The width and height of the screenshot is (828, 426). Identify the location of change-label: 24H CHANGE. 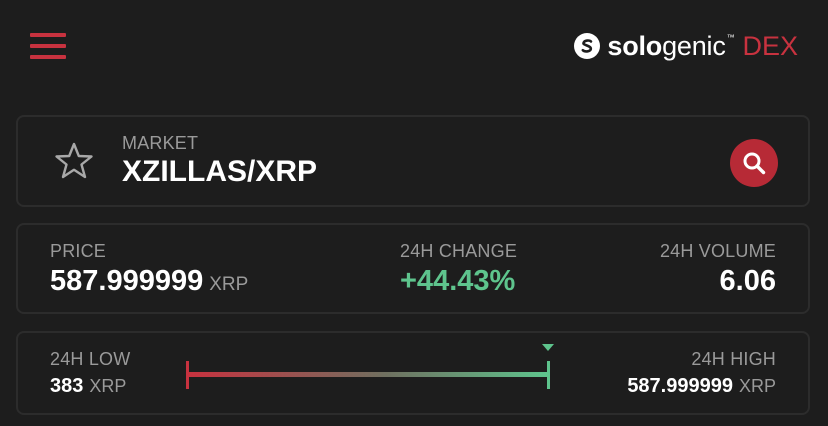
(459, 251).